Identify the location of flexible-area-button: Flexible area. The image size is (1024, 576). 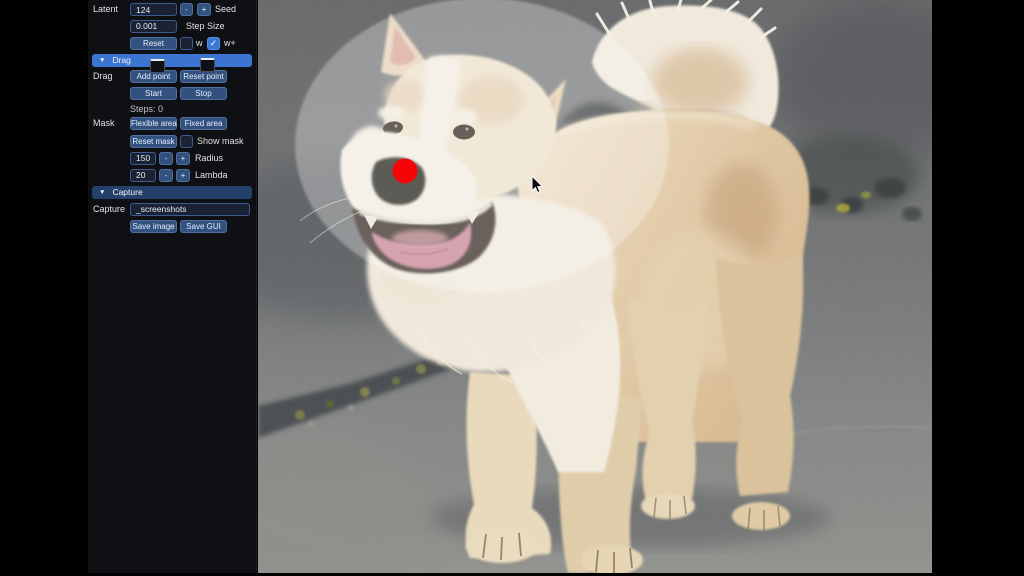
(153, 123).